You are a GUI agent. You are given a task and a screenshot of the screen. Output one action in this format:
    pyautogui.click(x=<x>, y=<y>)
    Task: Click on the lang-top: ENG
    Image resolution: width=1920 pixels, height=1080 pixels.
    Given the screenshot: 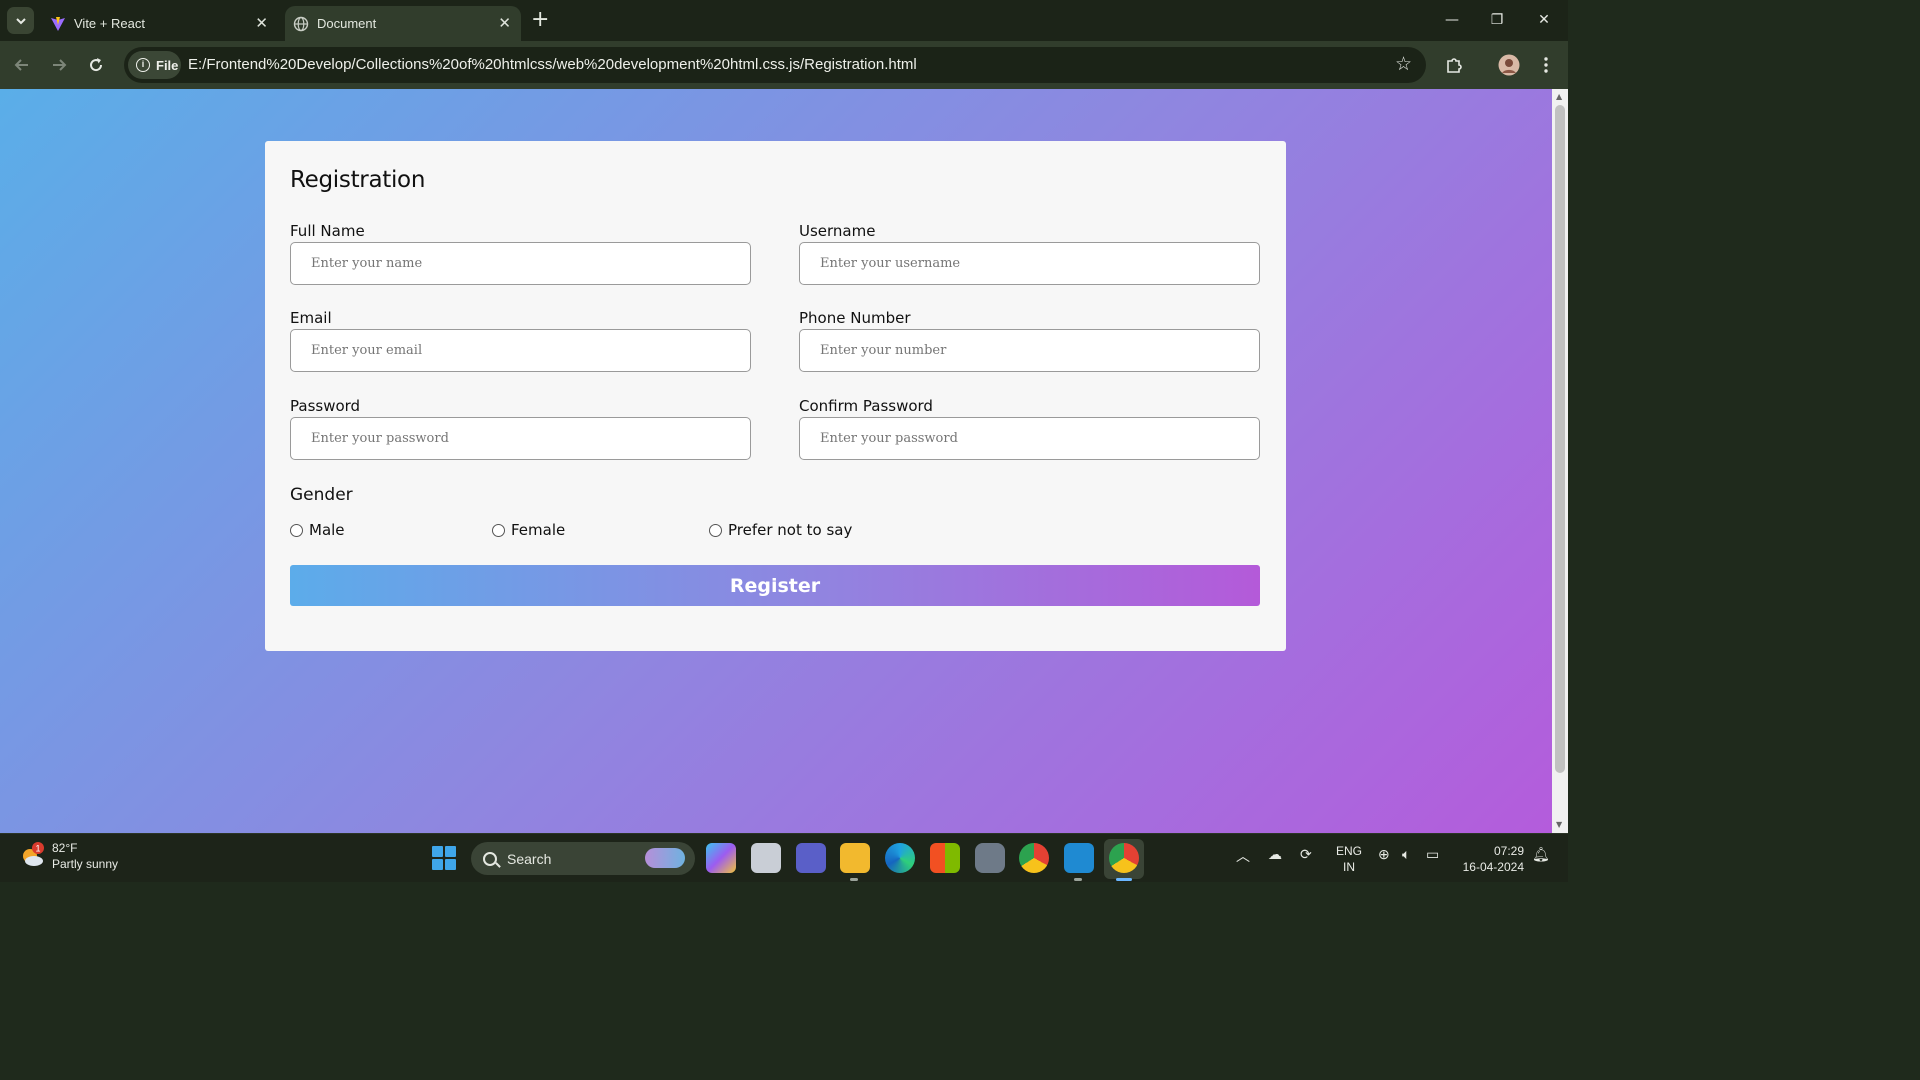 What is the action you would take?
    pyautogui.click(x=1349, y=851)
    